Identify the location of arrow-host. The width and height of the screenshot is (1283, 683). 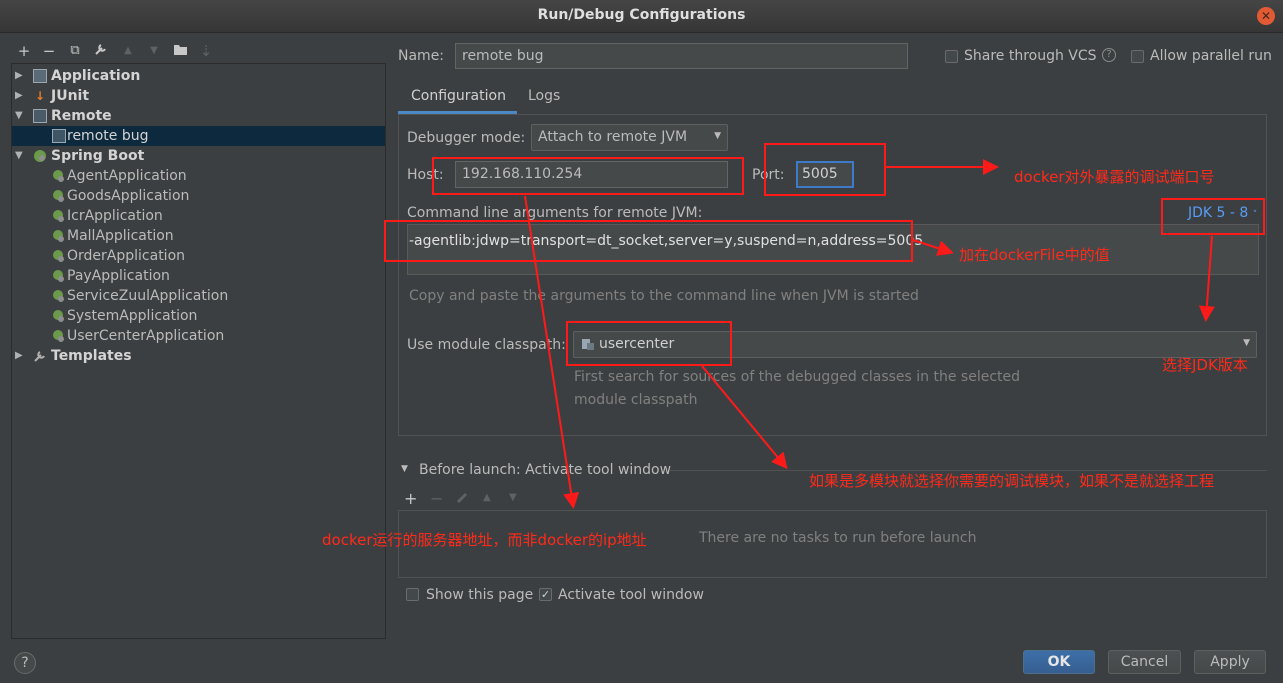
(552, 352).